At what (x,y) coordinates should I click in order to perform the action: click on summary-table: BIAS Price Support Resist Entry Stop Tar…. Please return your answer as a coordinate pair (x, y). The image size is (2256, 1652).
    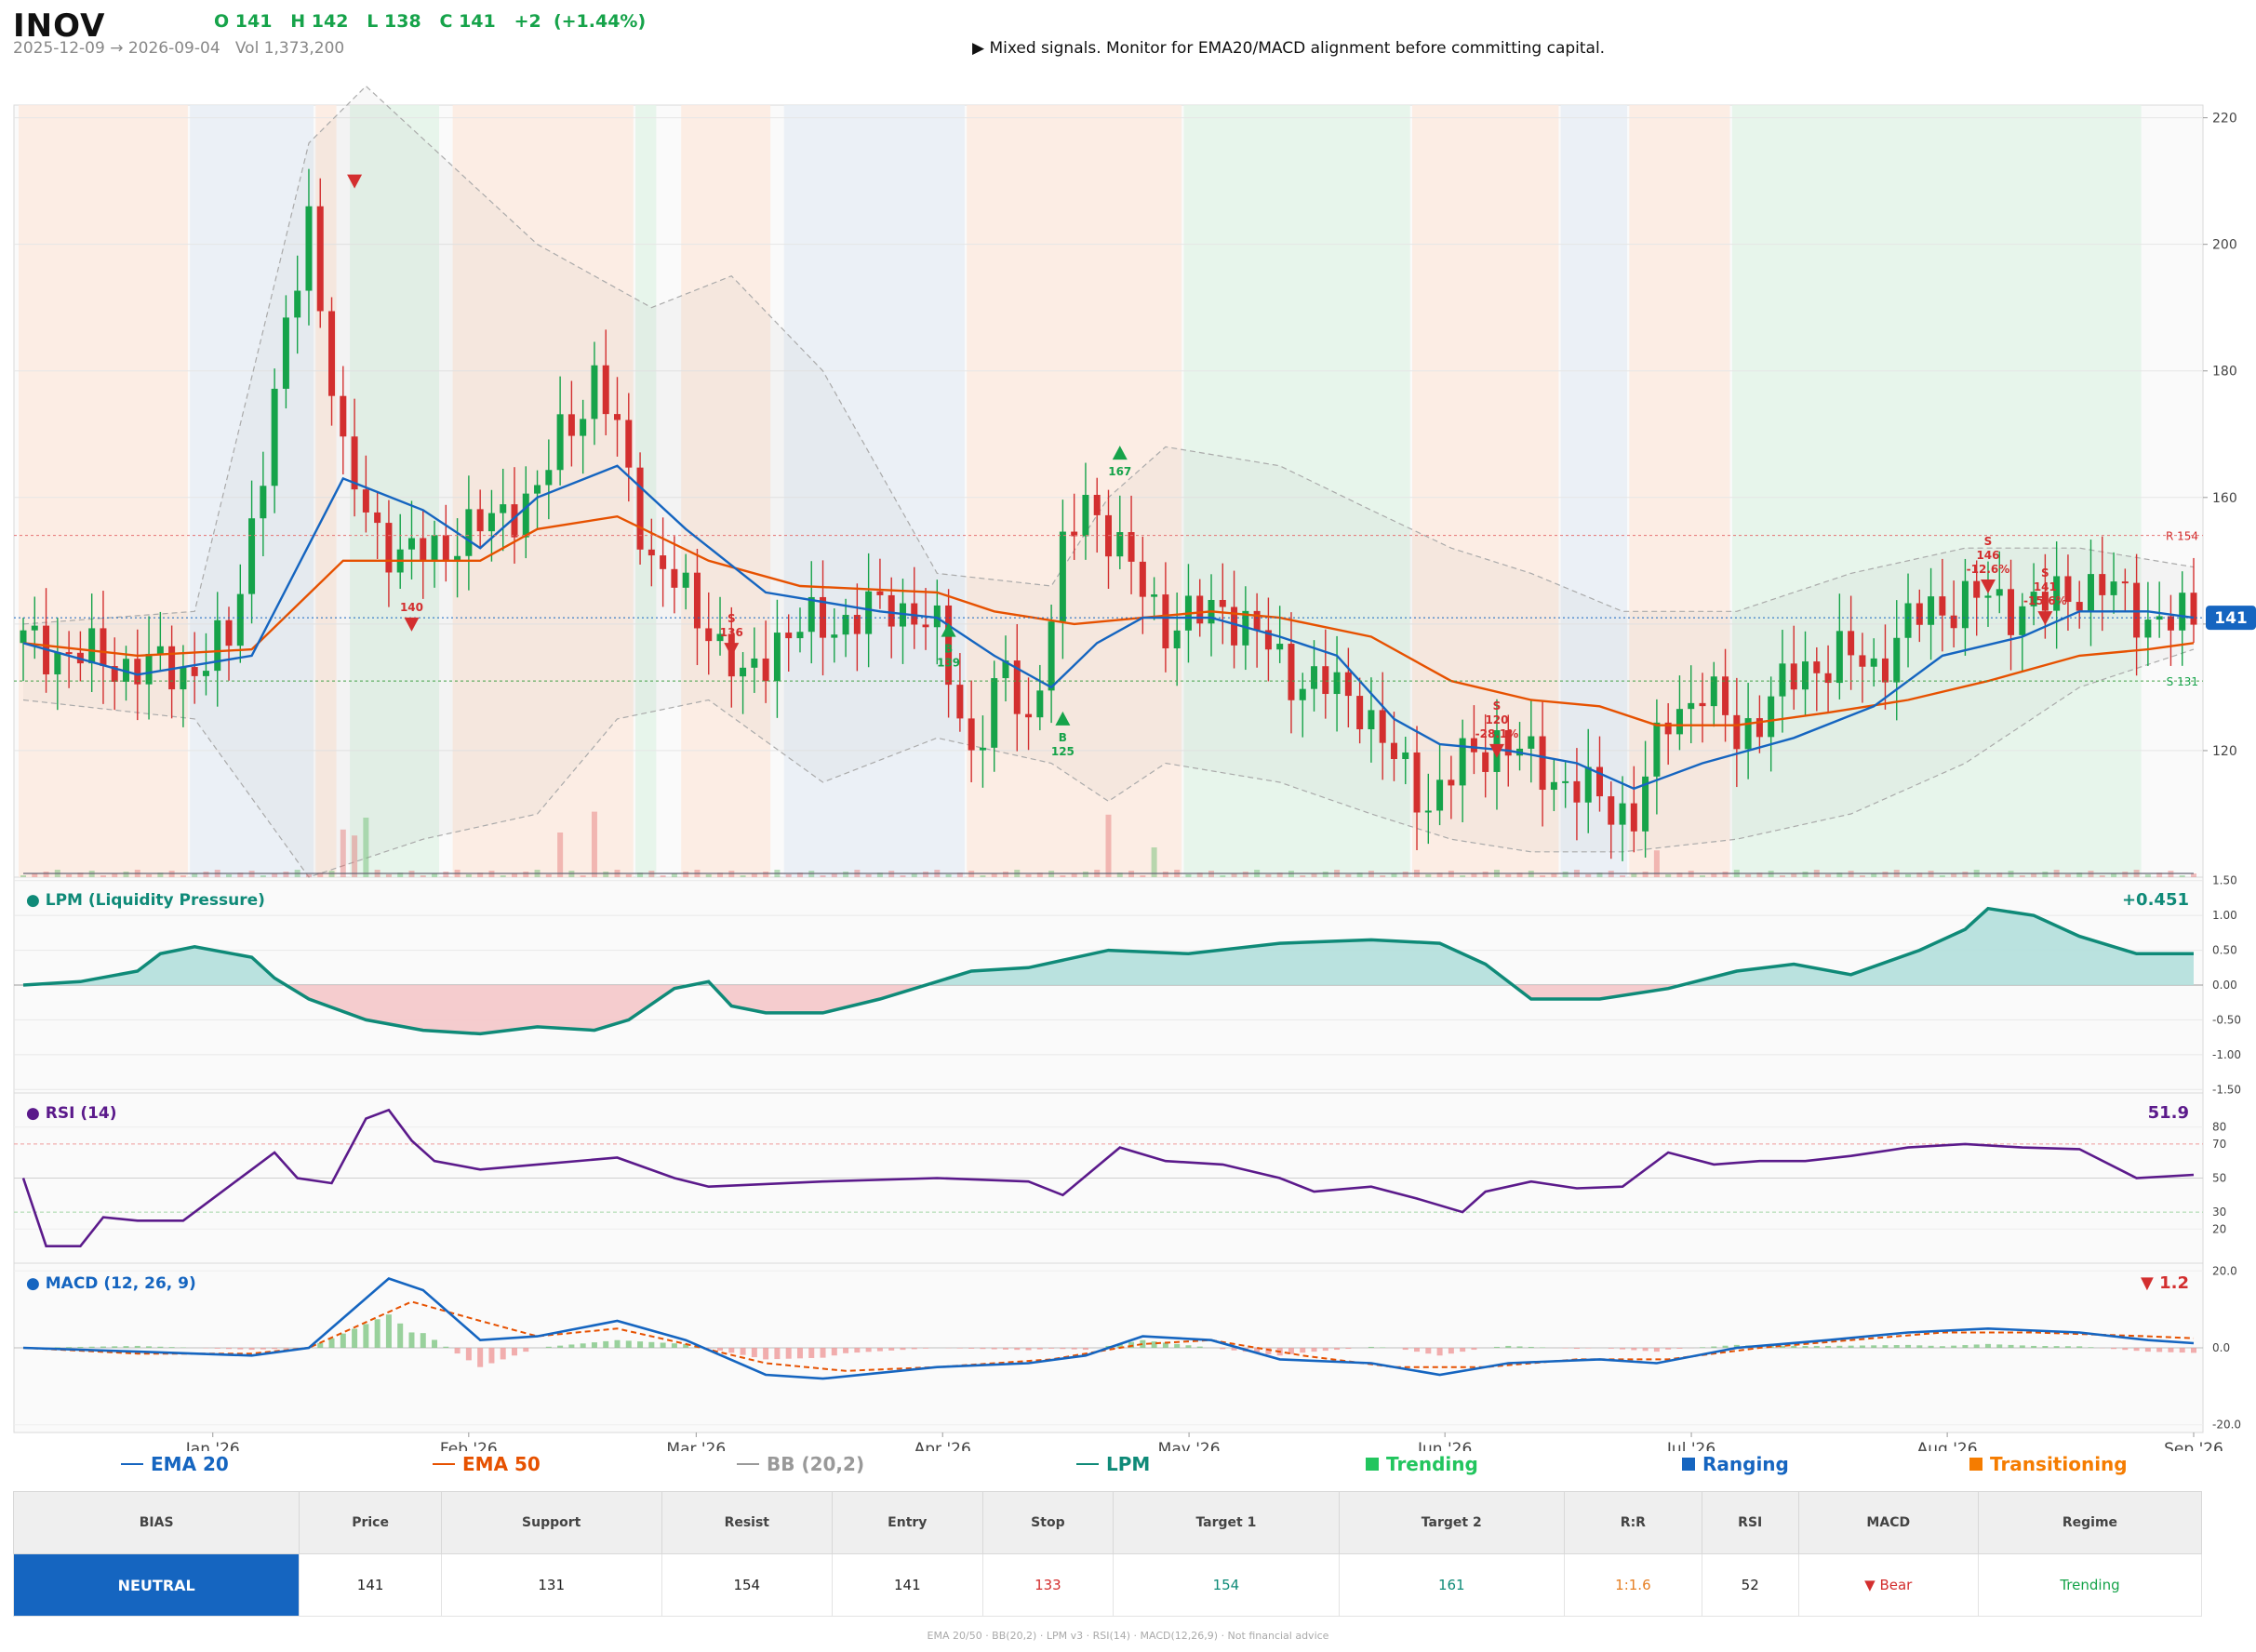
    Looking at the image, I should click on (1107, 1554).